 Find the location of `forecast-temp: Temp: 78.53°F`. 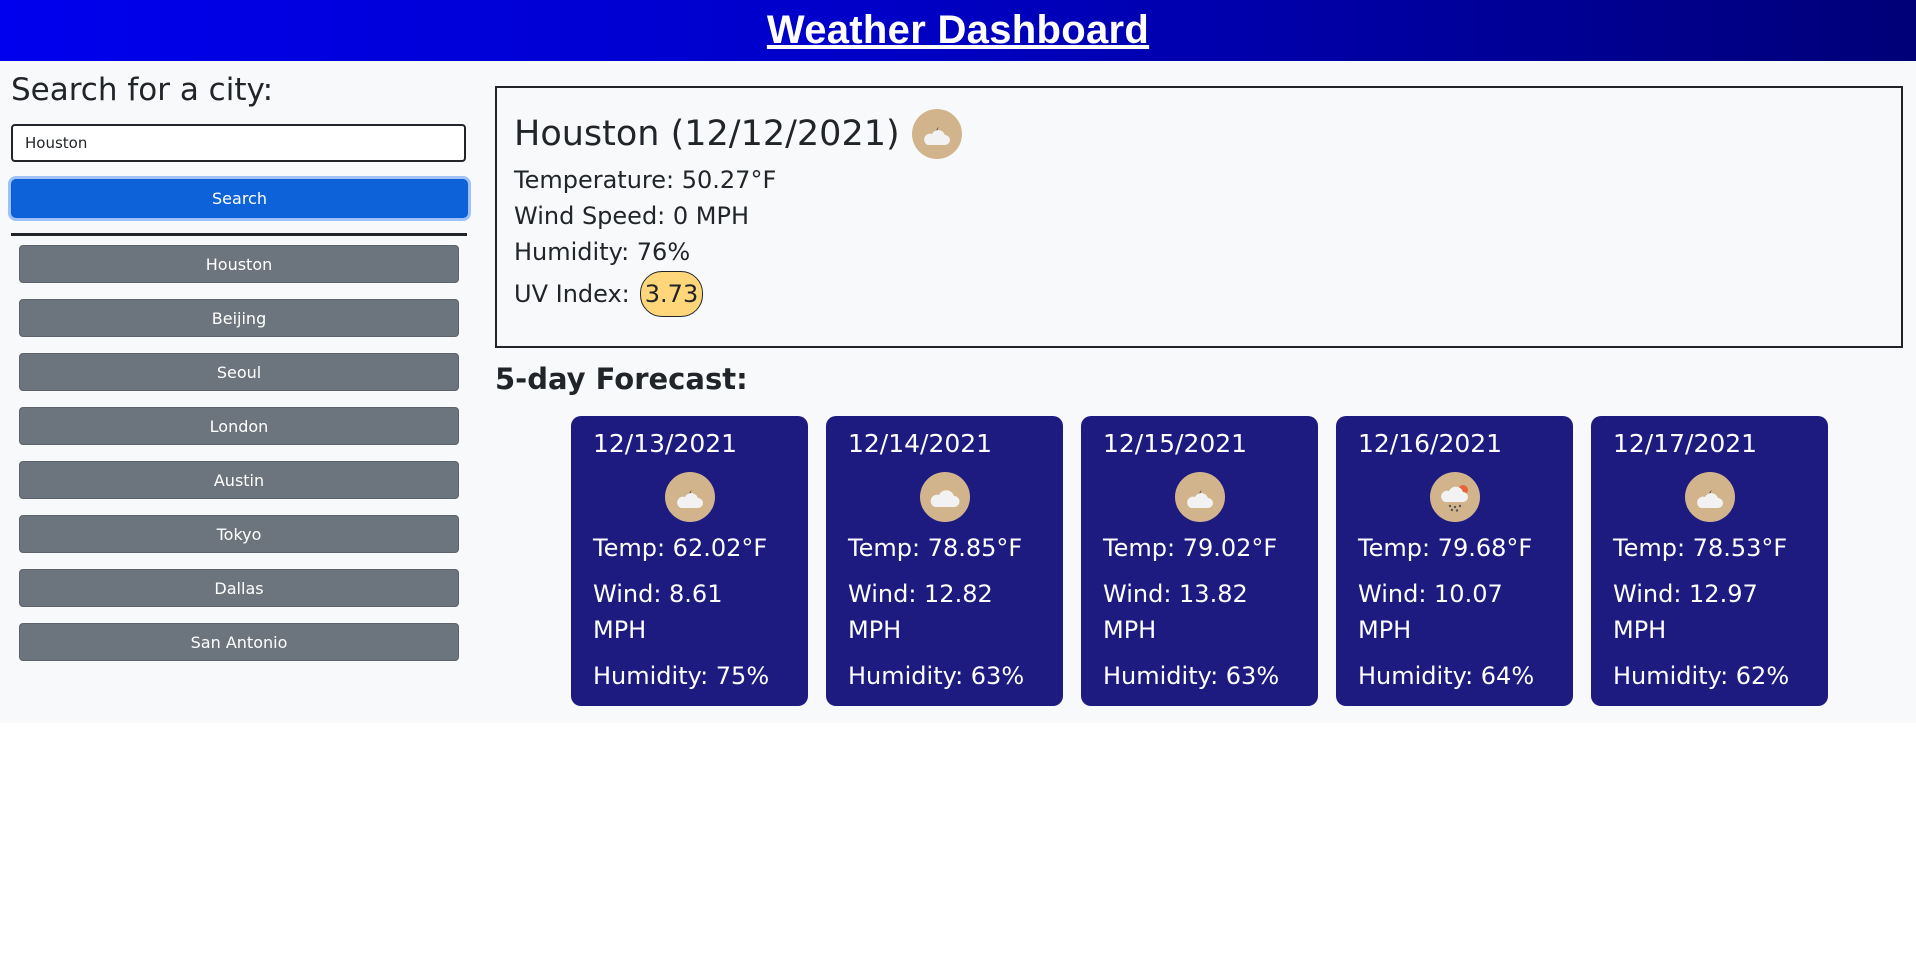

forecast-temp: Temp: 78.53°F is located at coordinates (1700, 548).